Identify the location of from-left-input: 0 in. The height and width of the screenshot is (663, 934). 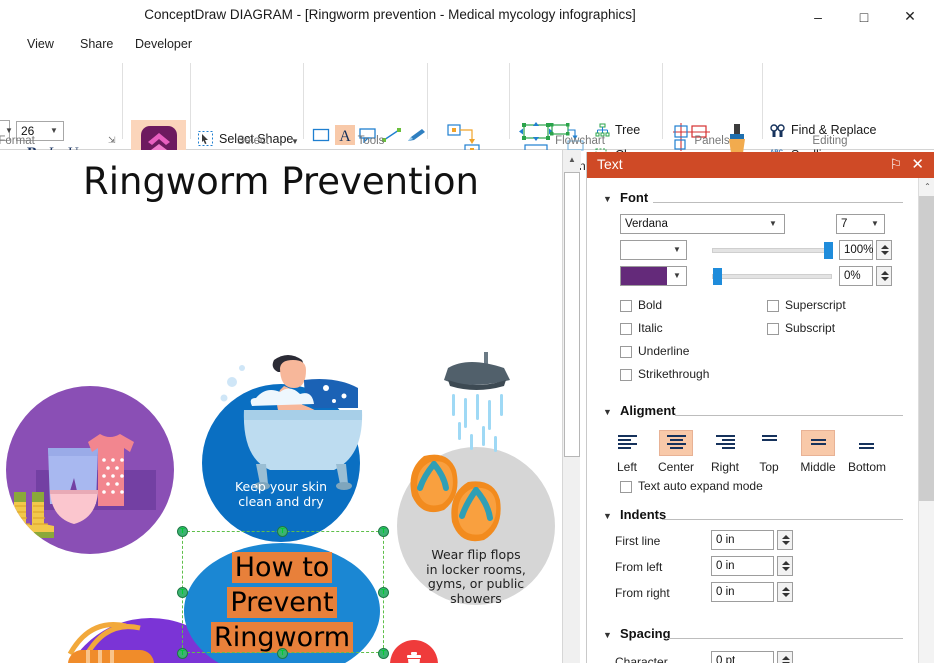
(742, 566).